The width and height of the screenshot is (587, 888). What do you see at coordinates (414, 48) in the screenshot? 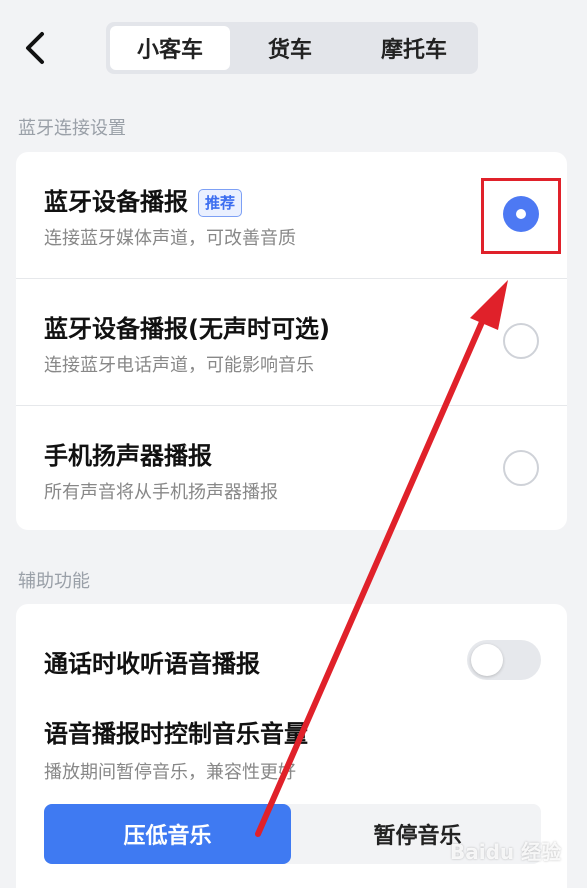
I see `tab-motorcycle: 摩托车` at bounding box center [414, 48].